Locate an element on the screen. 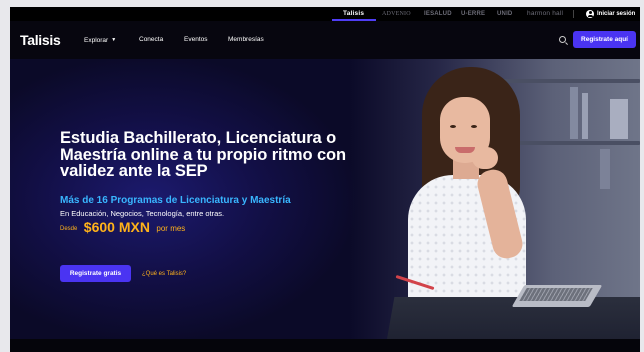 The height and width of the screenshot is (352, 644). nav-item-eventos: Eventos is located at coordinates (196, 40).